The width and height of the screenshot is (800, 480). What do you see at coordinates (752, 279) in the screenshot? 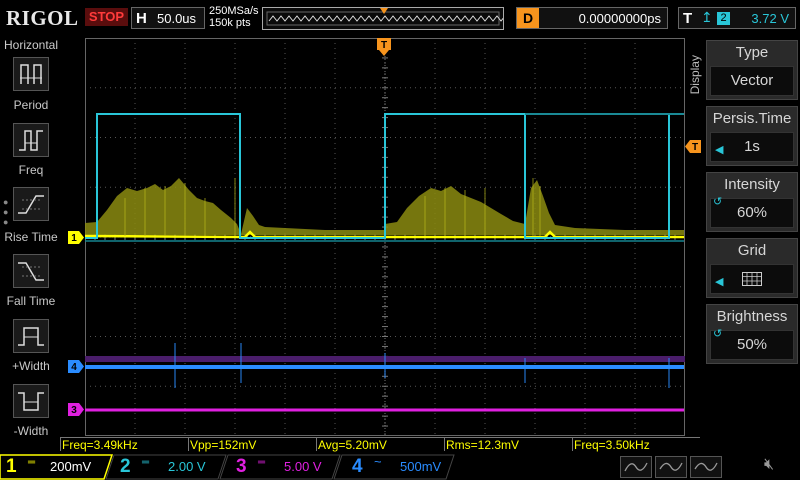
I see `full-grid-icon` at bounding box center [752, 279].